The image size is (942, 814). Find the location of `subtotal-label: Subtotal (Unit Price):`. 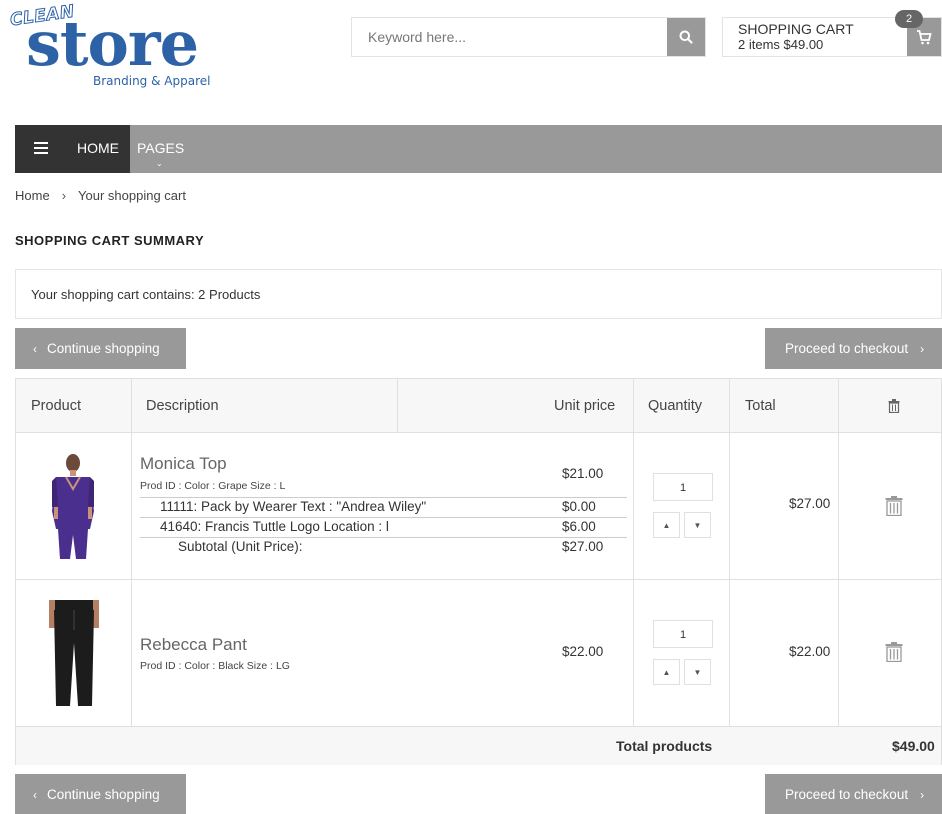

subtotal-label: Subtotal (Unit Price): is located at coordinates (240, 546).